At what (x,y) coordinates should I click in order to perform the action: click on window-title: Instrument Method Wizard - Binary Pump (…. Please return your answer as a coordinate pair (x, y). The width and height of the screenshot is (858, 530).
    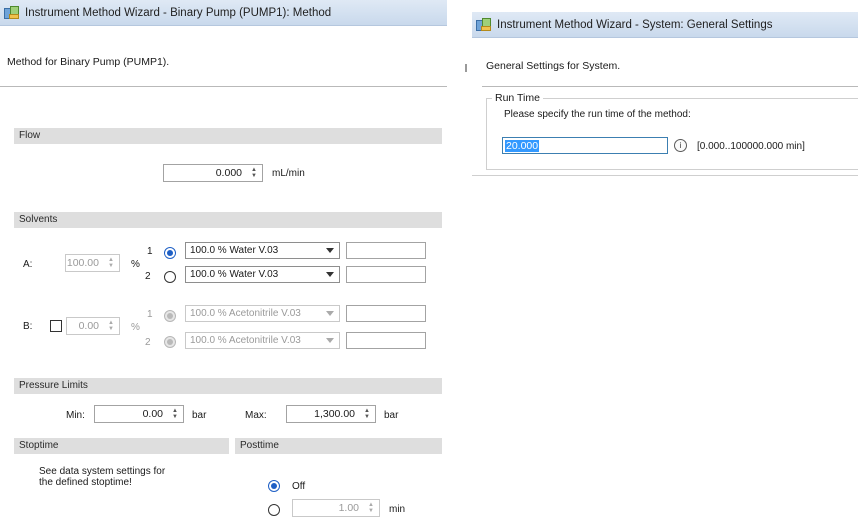
    Looking at the image, I should click on (178, 12).